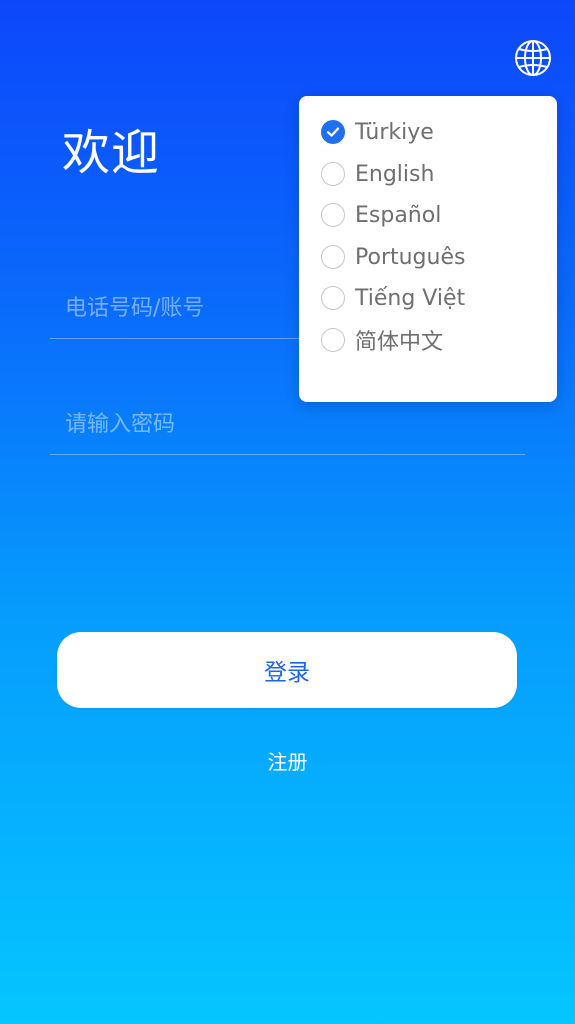 This screenshot has width=575, height=1024. Describe the element at coordinates (399, 342) in the screenshot. I see `language-option-label: 简体中文` at that location.